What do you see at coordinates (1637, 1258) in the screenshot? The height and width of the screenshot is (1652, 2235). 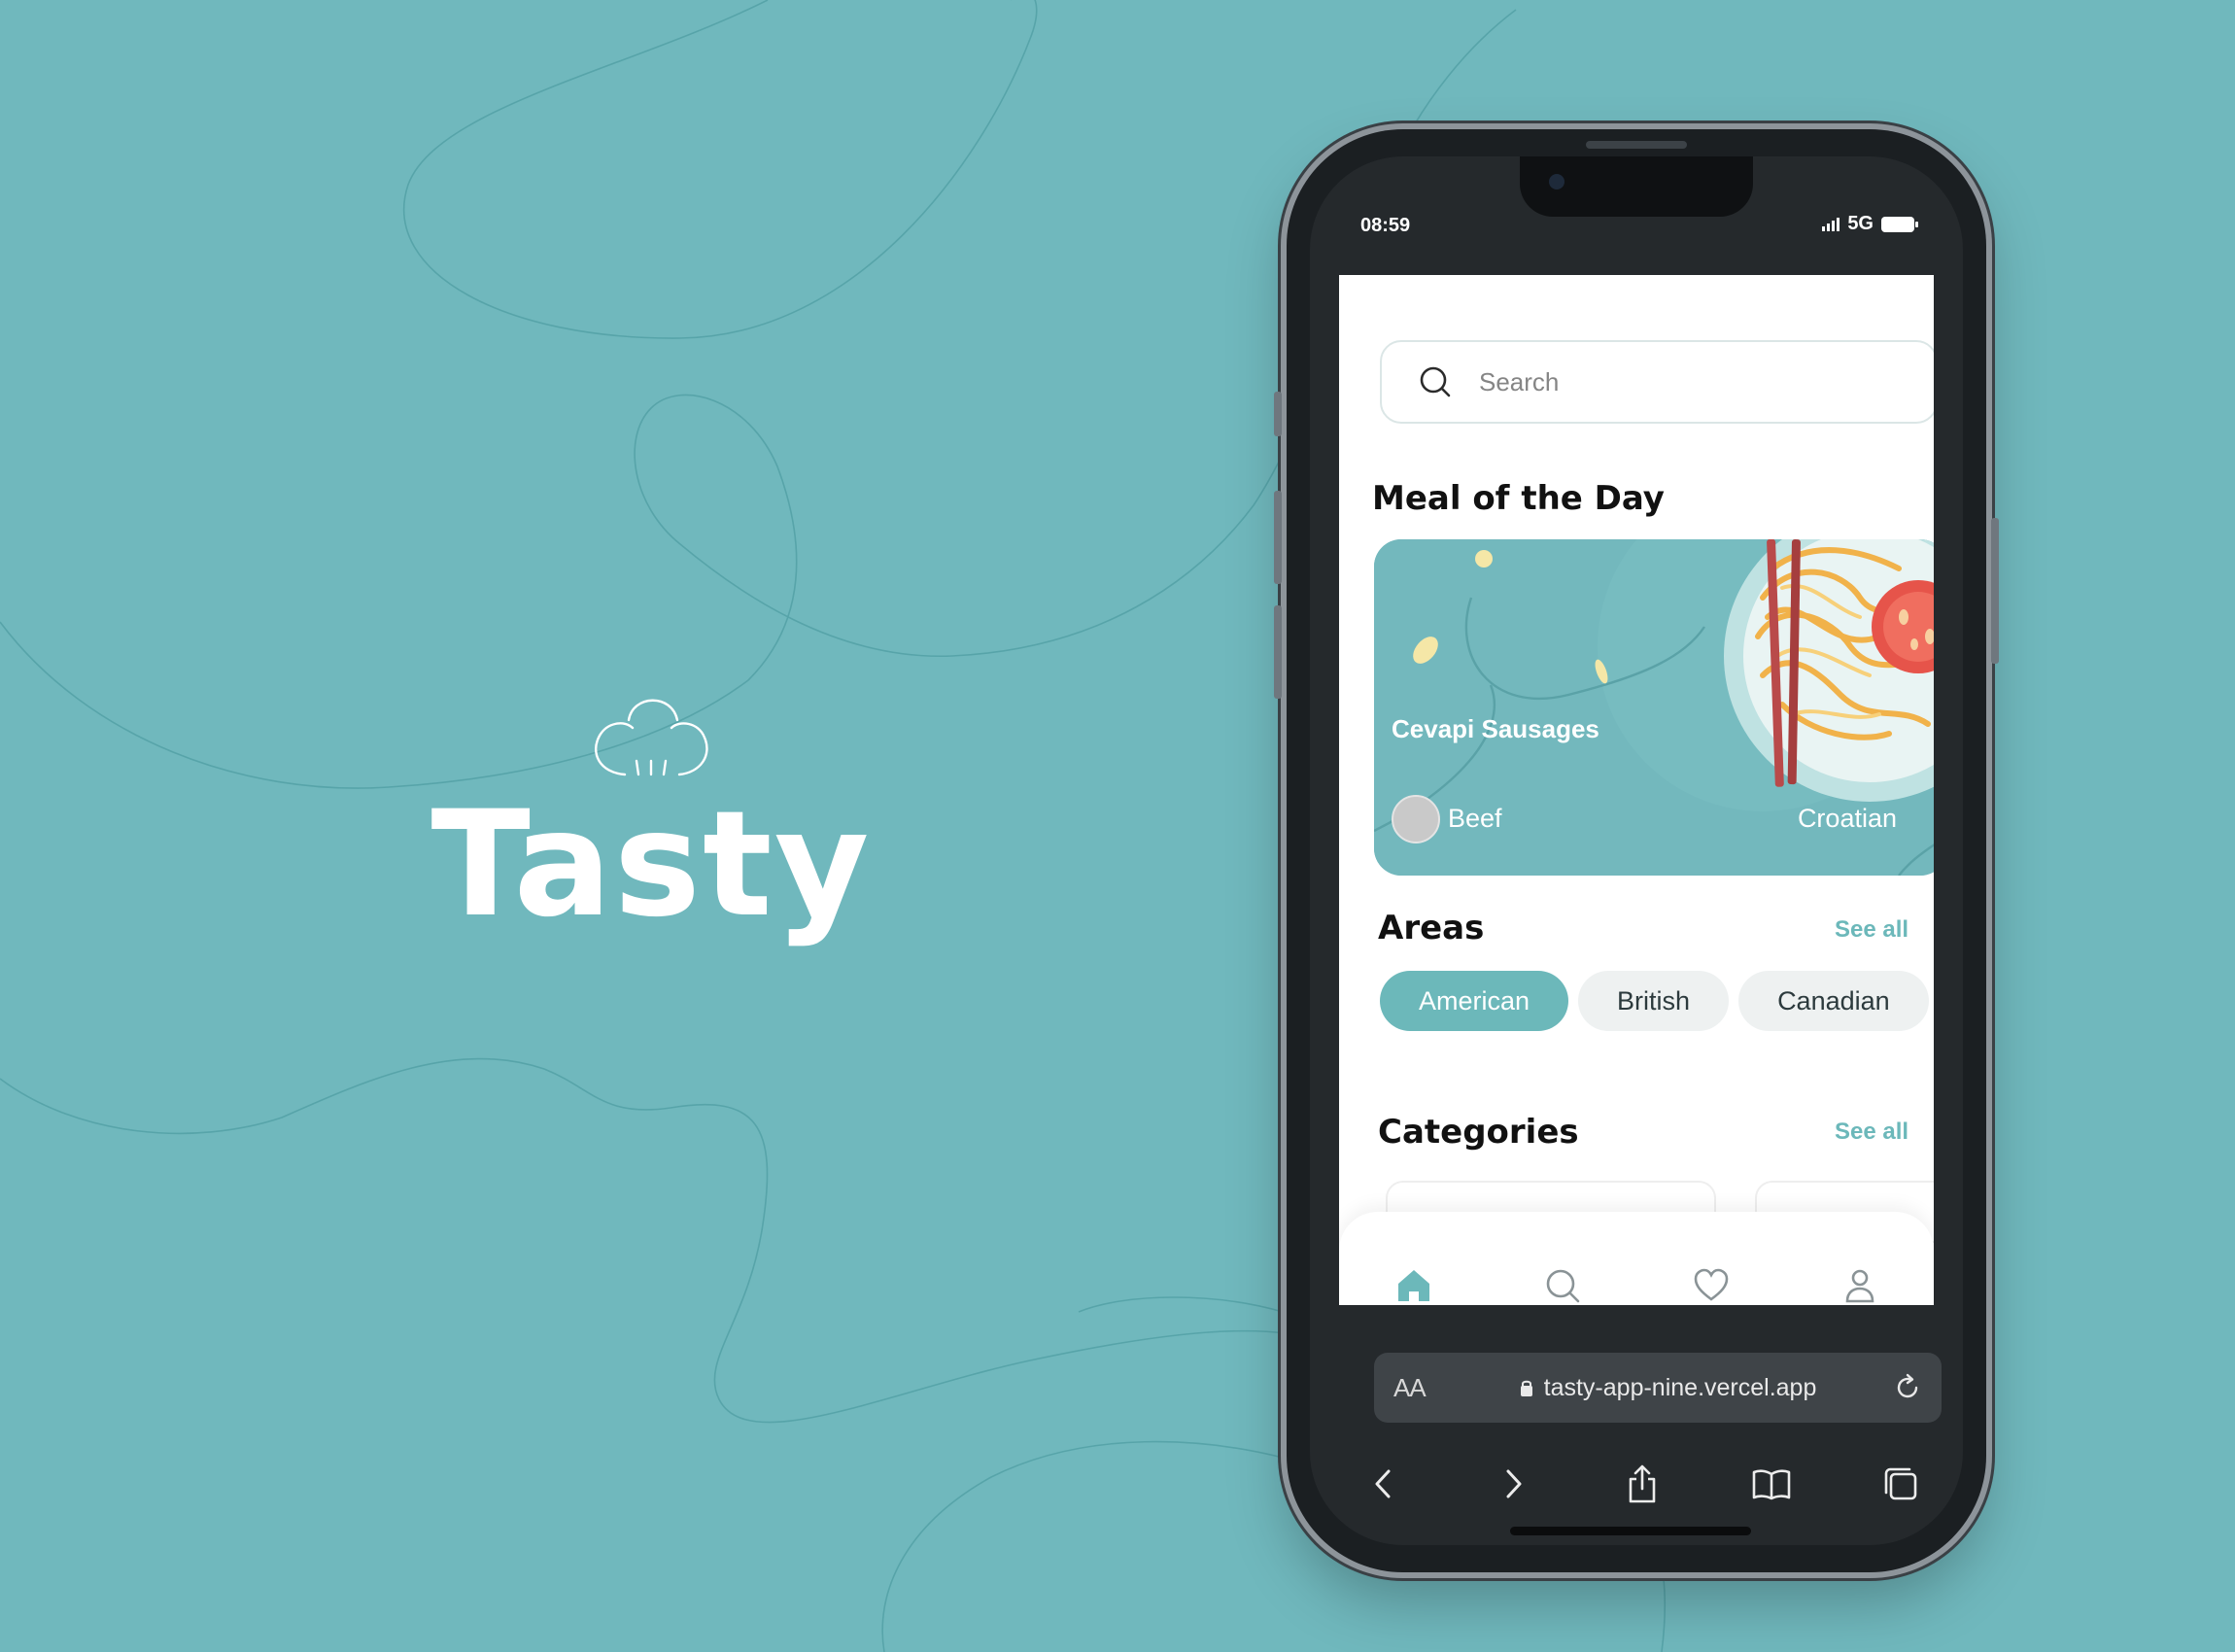 I see `bottom-tab-bar` at bounding box center [1637, 1258].